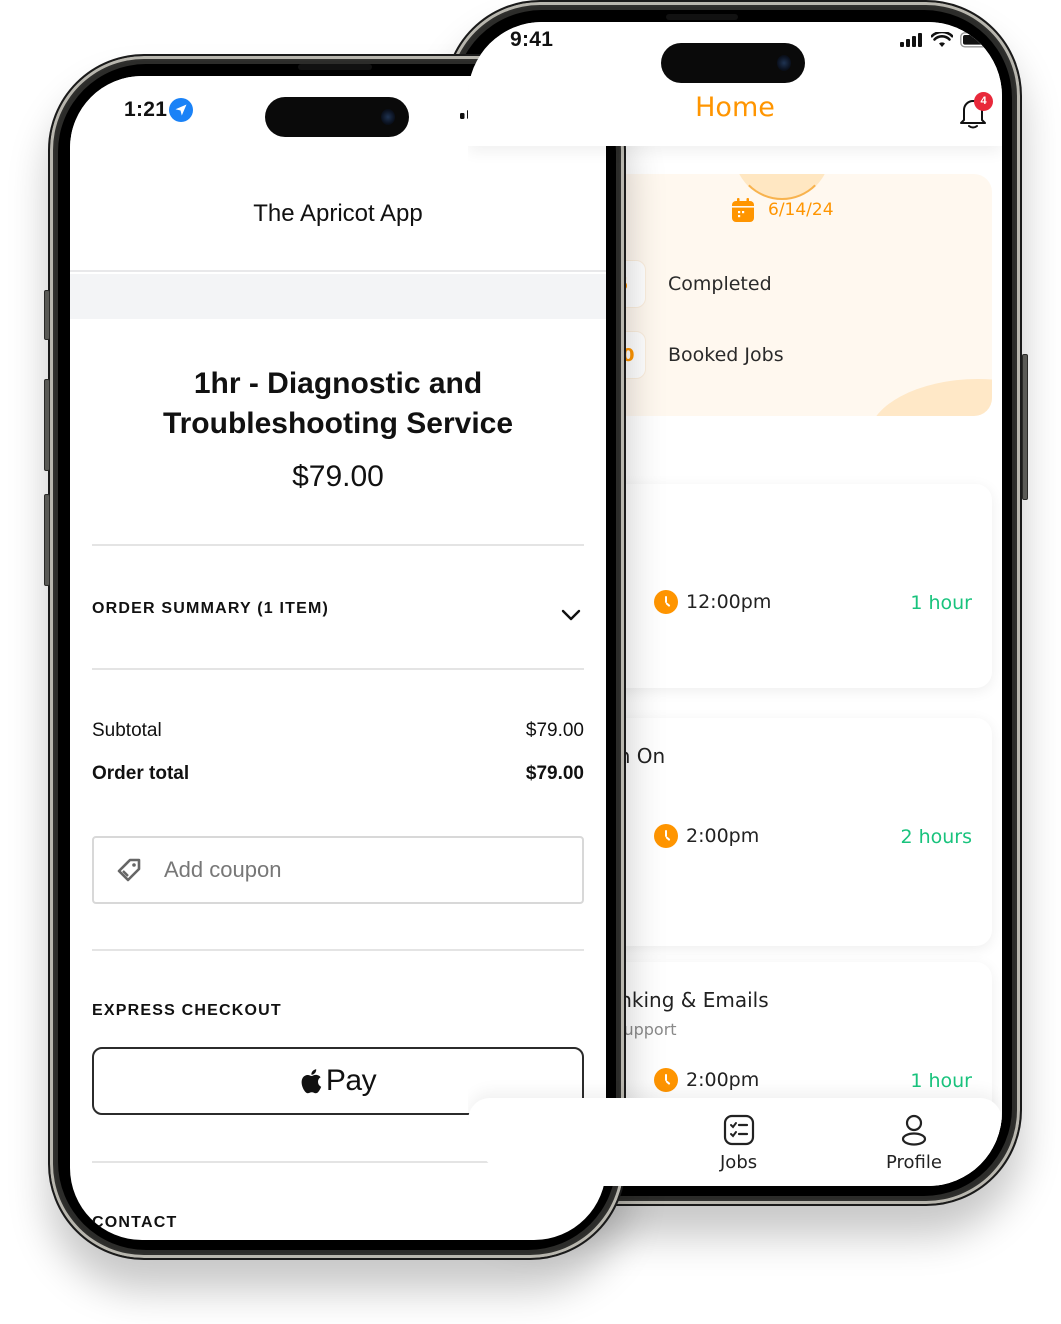 The image size is (1061, 1324). Describe the element at coordinates (210, 609) in the screenshot. I see `order-summary-toggle: ORDER SUMMARY (1 ITEM)` at that location.